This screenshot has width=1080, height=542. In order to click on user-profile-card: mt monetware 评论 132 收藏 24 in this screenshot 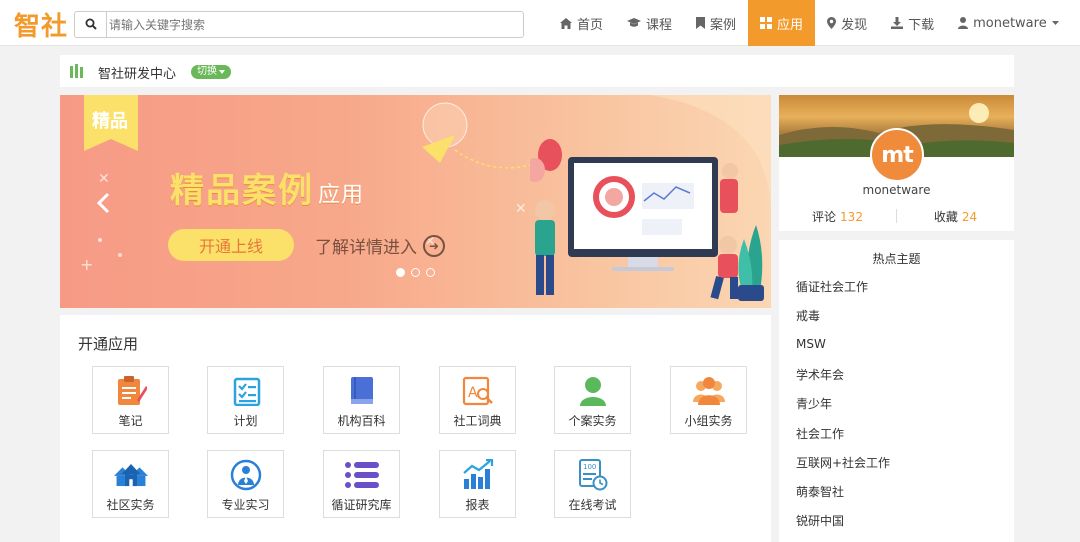, I will do `click(896, 163)`.